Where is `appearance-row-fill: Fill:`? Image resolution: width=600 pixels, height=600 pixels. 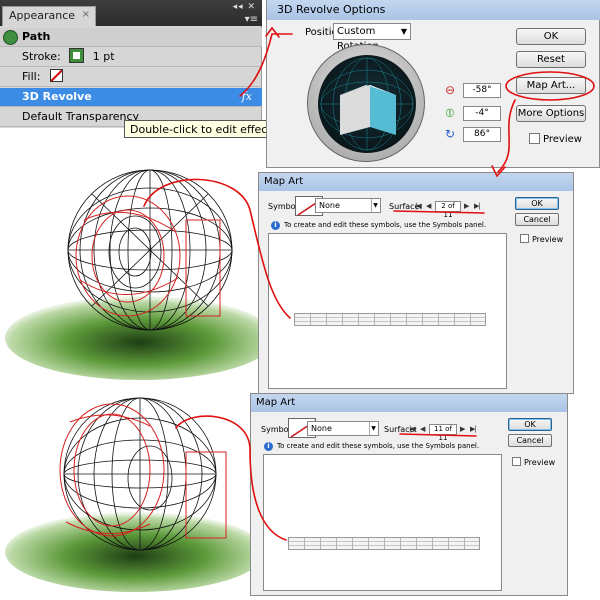 appearance-row-fill: Fill: is located at coordinates (131, 77).